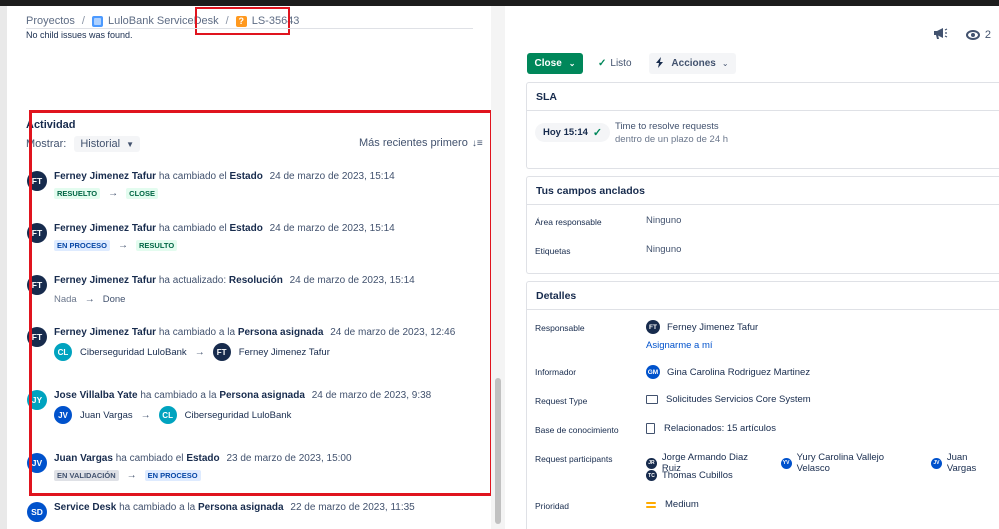  What do you see at coordinates (987, 34) in the screenshot?
I see `watch-count: 2` at bounding box center [987, 34].